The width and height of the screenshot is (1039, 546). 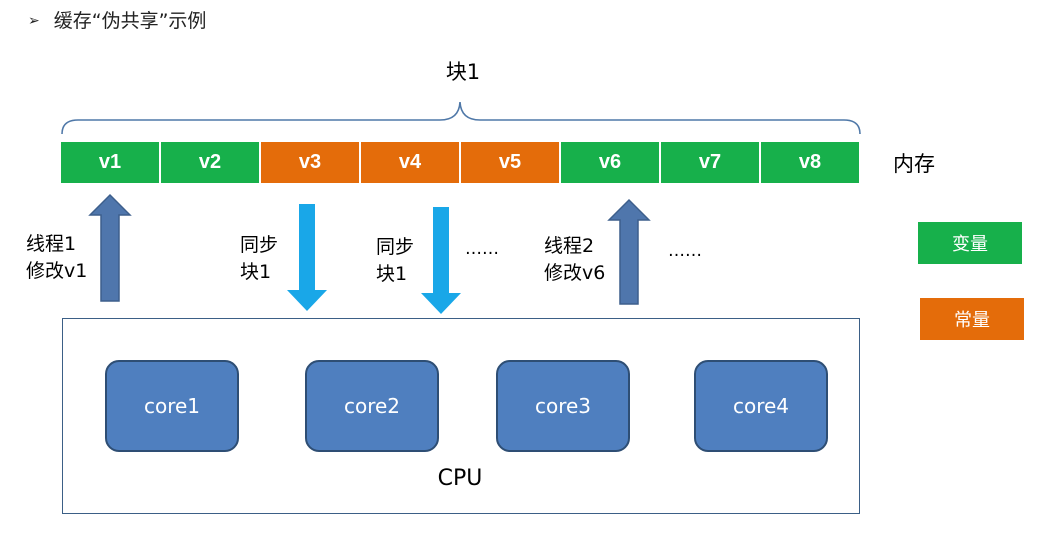 What do you see at coordinates (172, 406) in the screenshot?
I see `core-box: core1` at bounding box center [172, 406].